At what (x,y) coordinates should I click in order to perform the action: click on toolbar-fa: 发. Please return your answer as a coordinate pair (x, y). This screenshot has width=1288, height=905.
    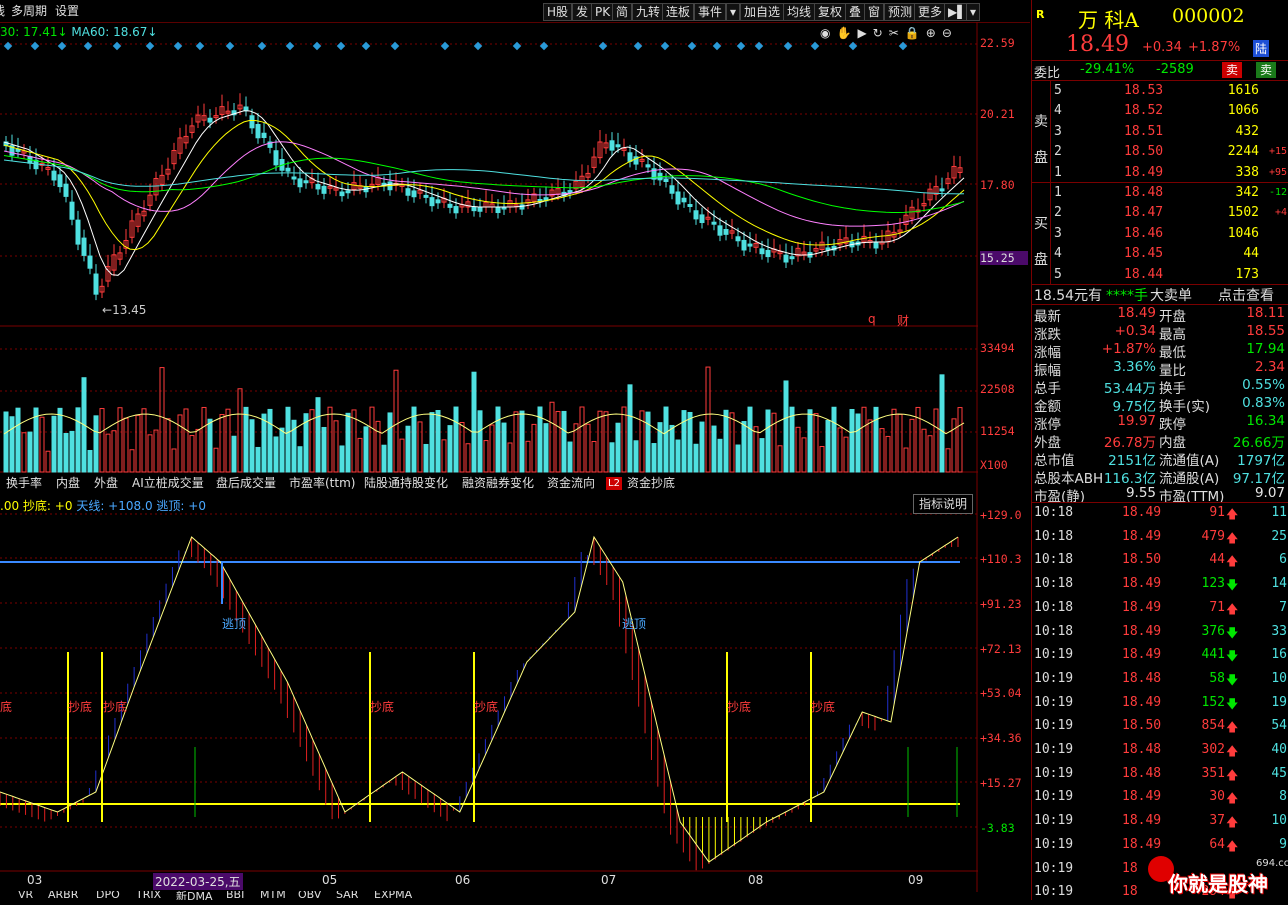
    Looking at the image, I should click on (582, 12).